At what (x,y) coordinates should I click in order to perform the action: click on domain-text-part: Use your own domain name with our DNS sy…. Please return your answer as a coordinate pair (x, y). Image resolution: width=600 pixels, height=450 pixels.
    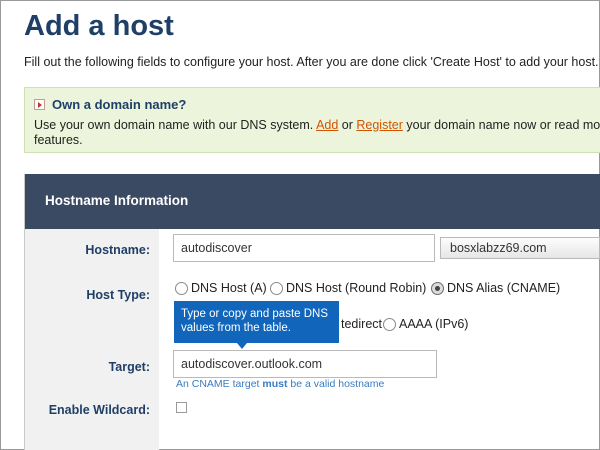
    Looking at the image, I should click on (175, 125).